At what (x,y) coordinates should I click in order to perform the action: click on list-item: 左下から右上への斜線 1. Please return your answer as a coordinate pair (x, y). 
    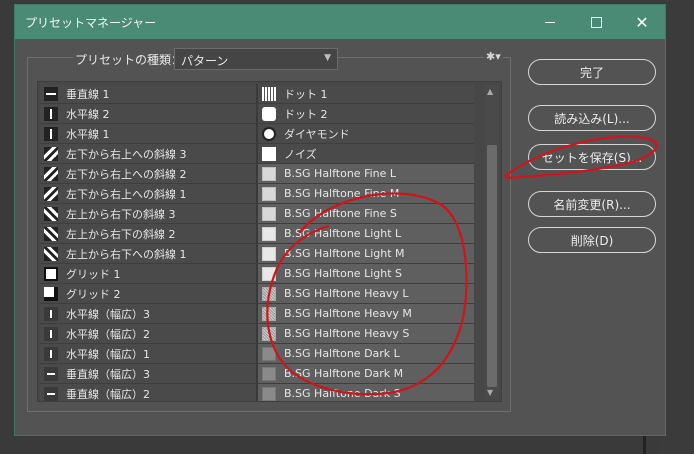
    Looking at the image, I should click on (148, 194).